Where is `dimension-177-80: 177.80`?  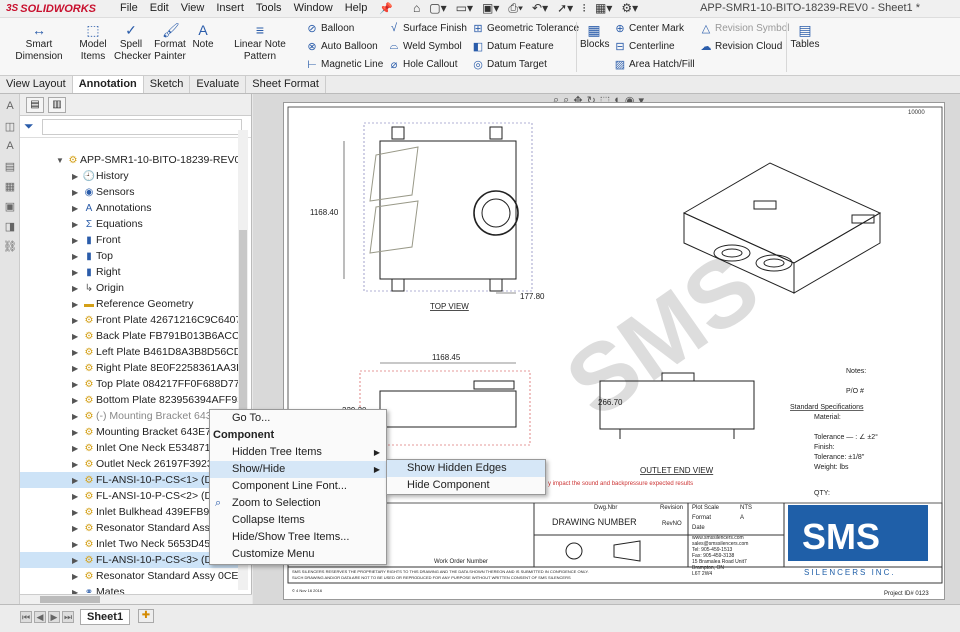
dimension-177-80: 177.80 is located at coordinates (532, 296).